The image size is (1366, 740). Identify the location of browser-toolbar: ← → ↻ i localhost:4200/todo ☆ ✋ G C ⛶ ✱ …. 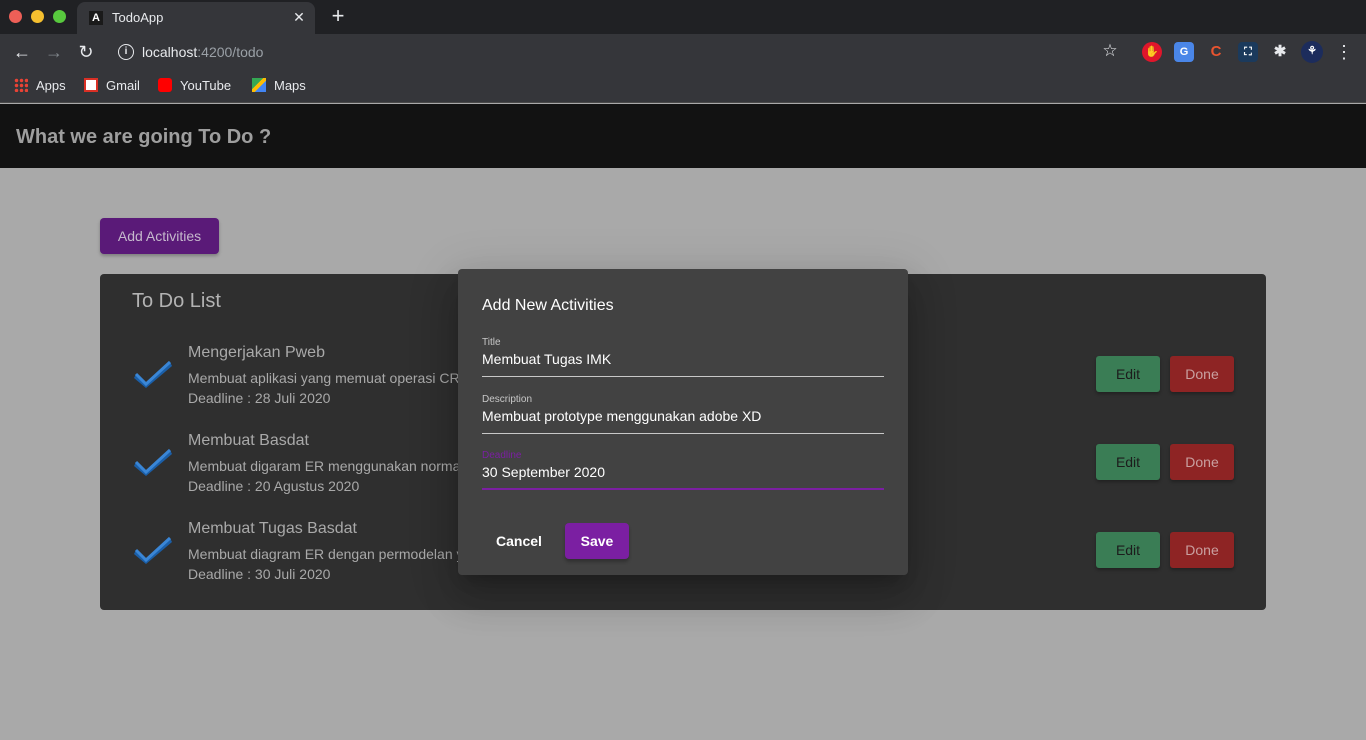
(683, 52).